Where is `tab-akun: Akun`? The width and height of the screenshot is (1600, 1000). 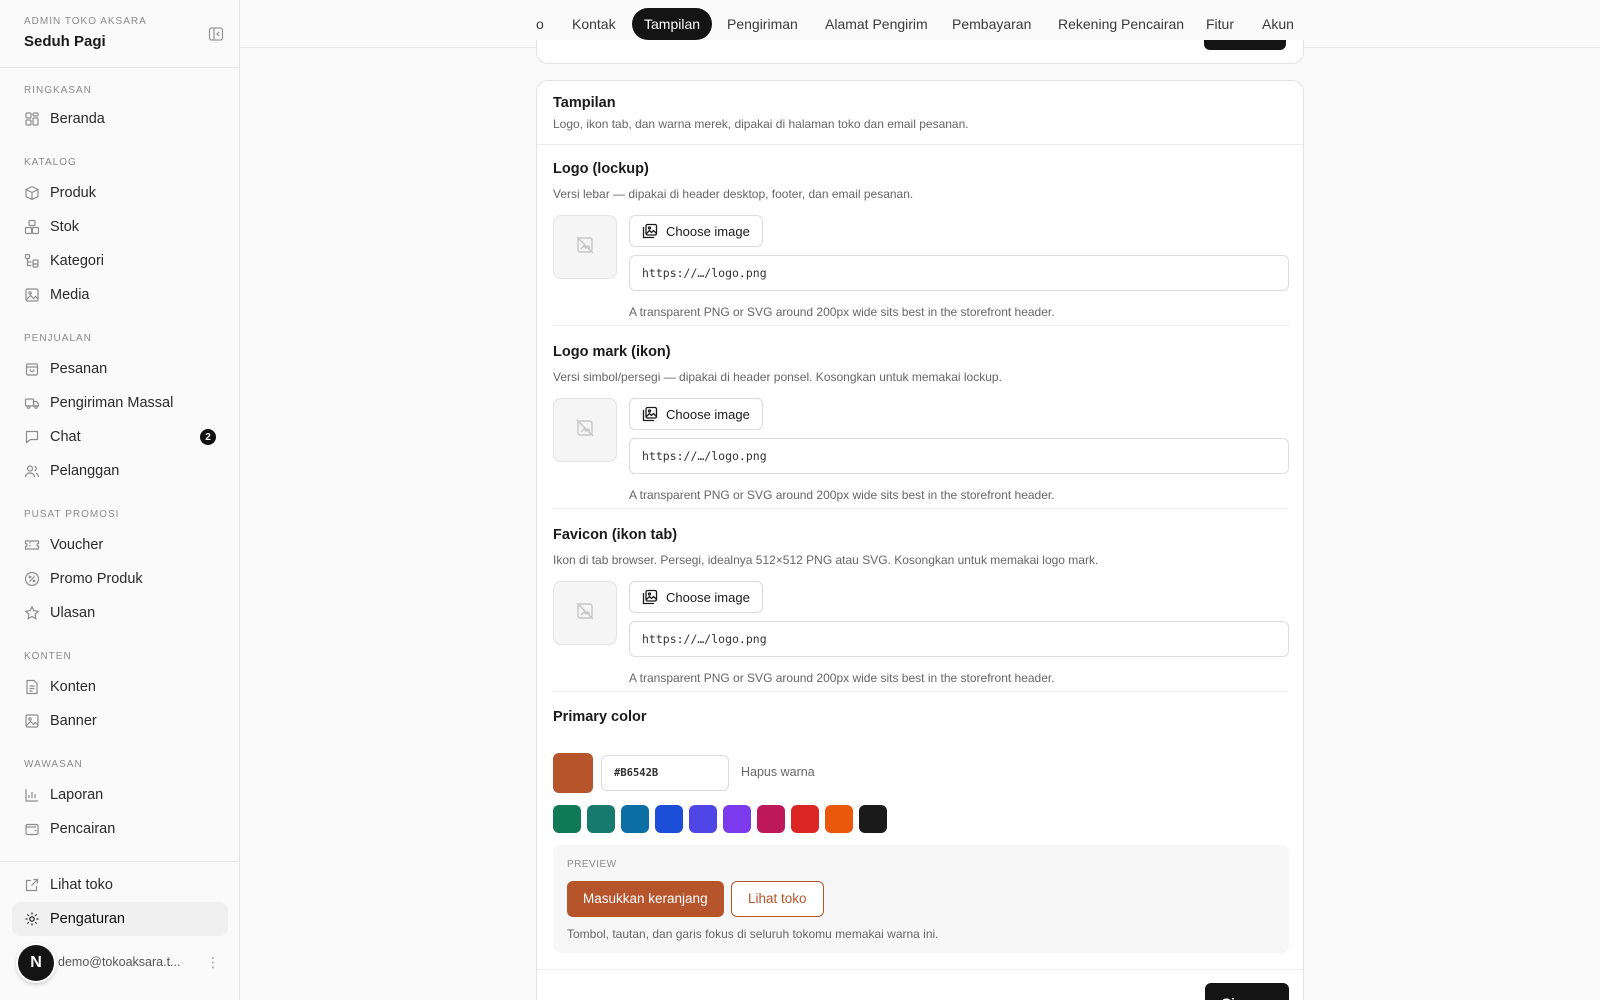 tab-akun: Akun is located at coordinates (1278, 24).